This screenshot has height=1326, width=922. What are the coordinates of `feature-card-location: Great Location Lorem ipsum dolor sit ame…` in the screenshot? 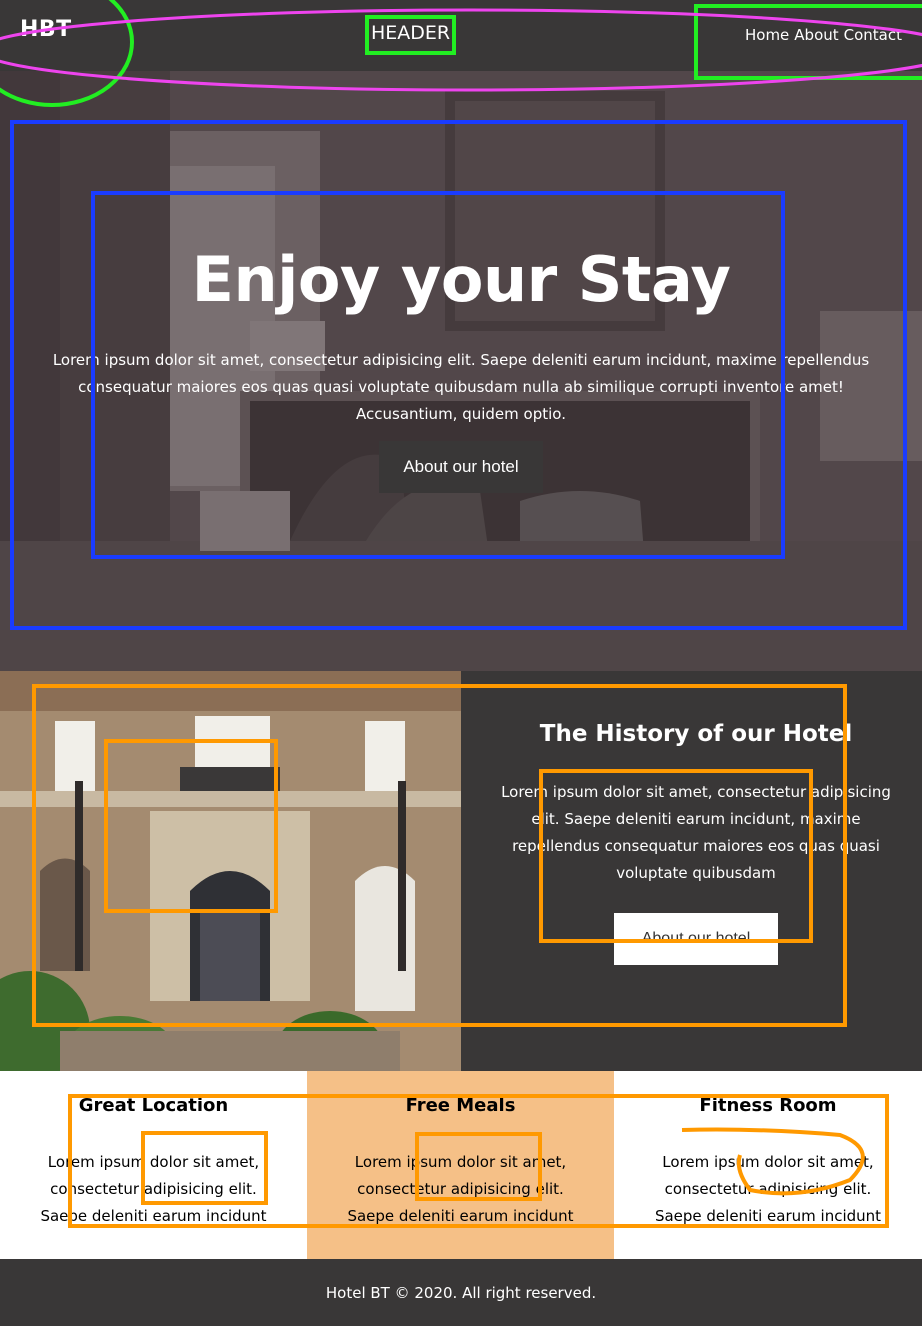 It's located at (153, 1165).